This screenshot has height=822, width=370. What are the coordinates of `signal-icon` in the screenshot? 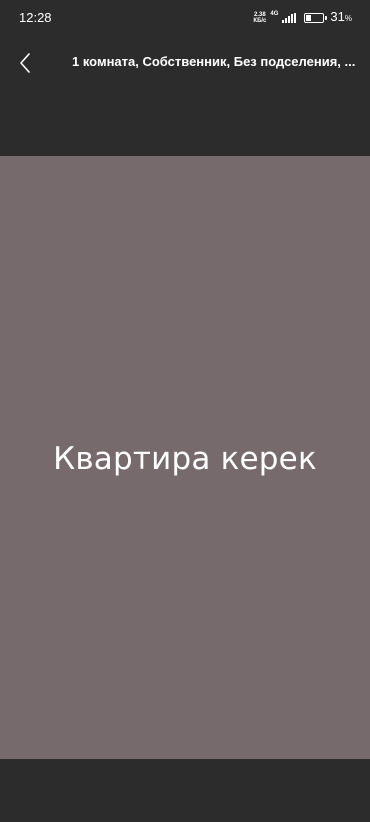 It's located at (289, 18).